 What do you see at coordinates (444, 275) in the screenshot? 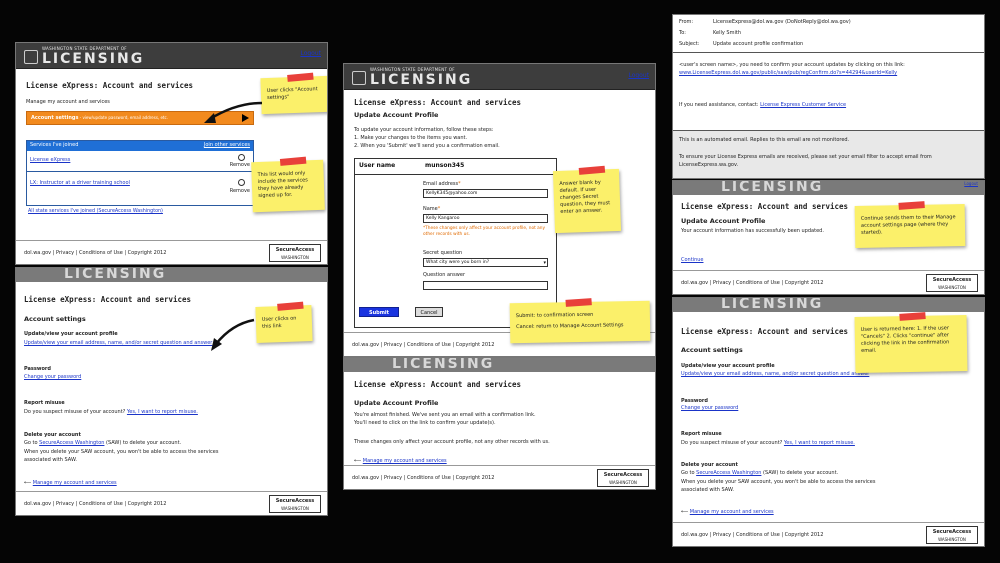
I see `answer-label: Question answer` at bounding box center [444, 275].